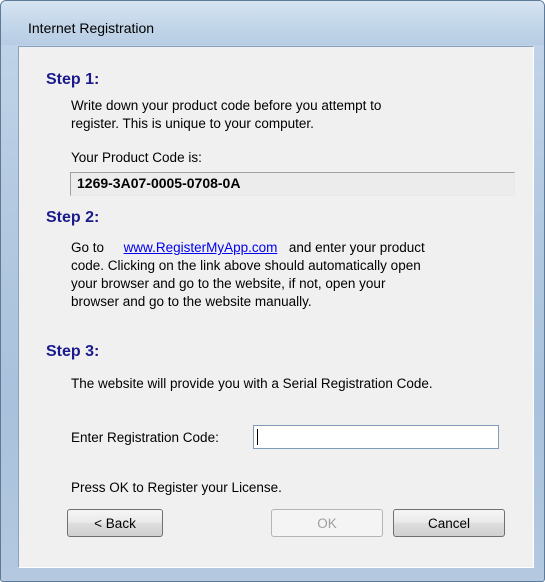 The image size is (545, 582). I want to click on registration-code-input, so click(376, 437).